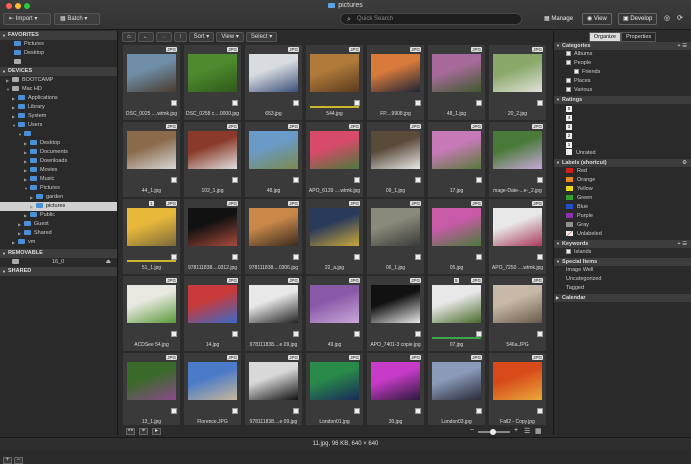  I want to click on add-category-button: + ☰, so click(682, 46).